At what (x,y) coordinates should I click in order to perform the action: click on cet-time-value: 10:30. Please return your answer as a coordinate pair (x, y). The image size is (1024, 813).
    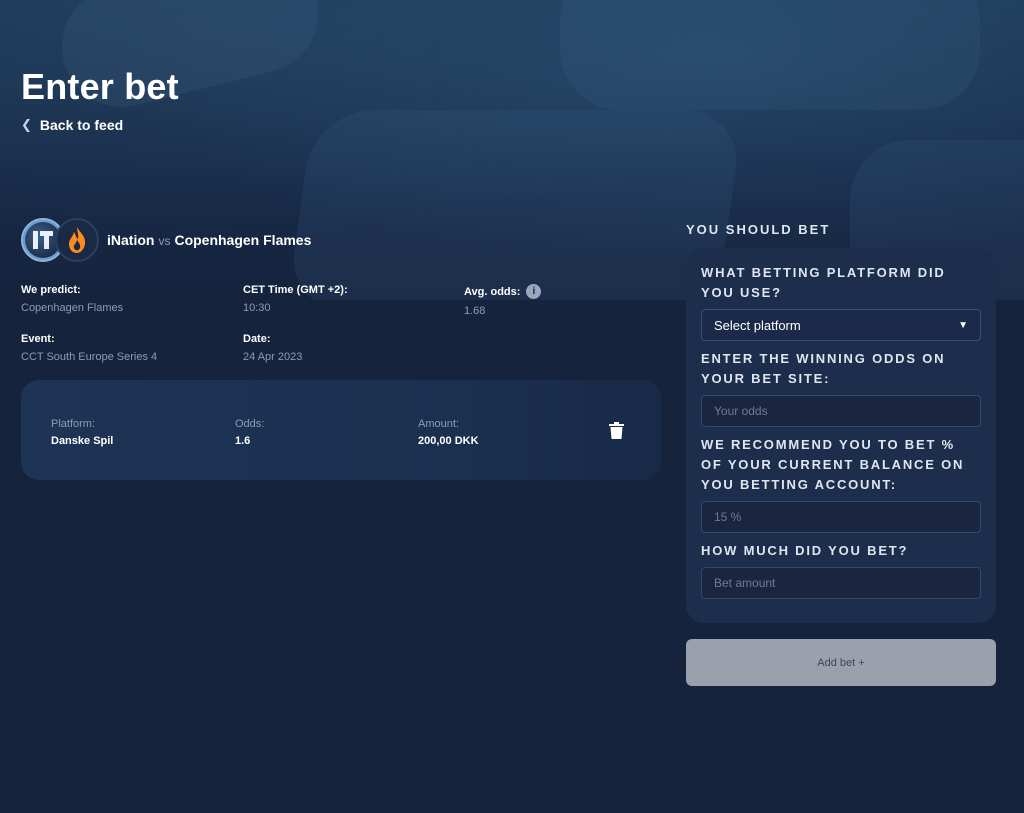
    Looking at the image, I should click on (257, 308).